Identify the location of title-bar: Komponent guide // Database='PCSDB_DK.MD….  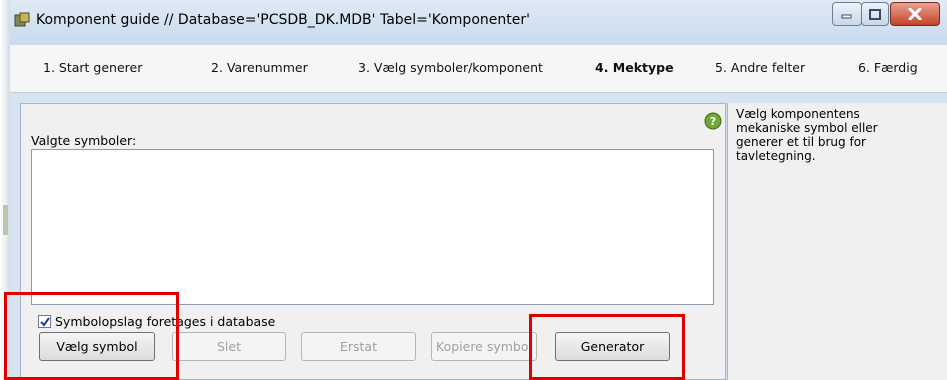
(478, 22).